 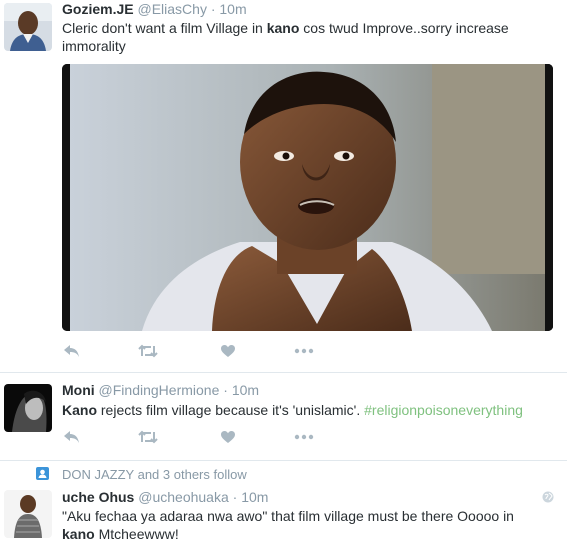 I want to click on tweet-header: Moni @FindingHermione · 10m, so click(x=160, y=390).